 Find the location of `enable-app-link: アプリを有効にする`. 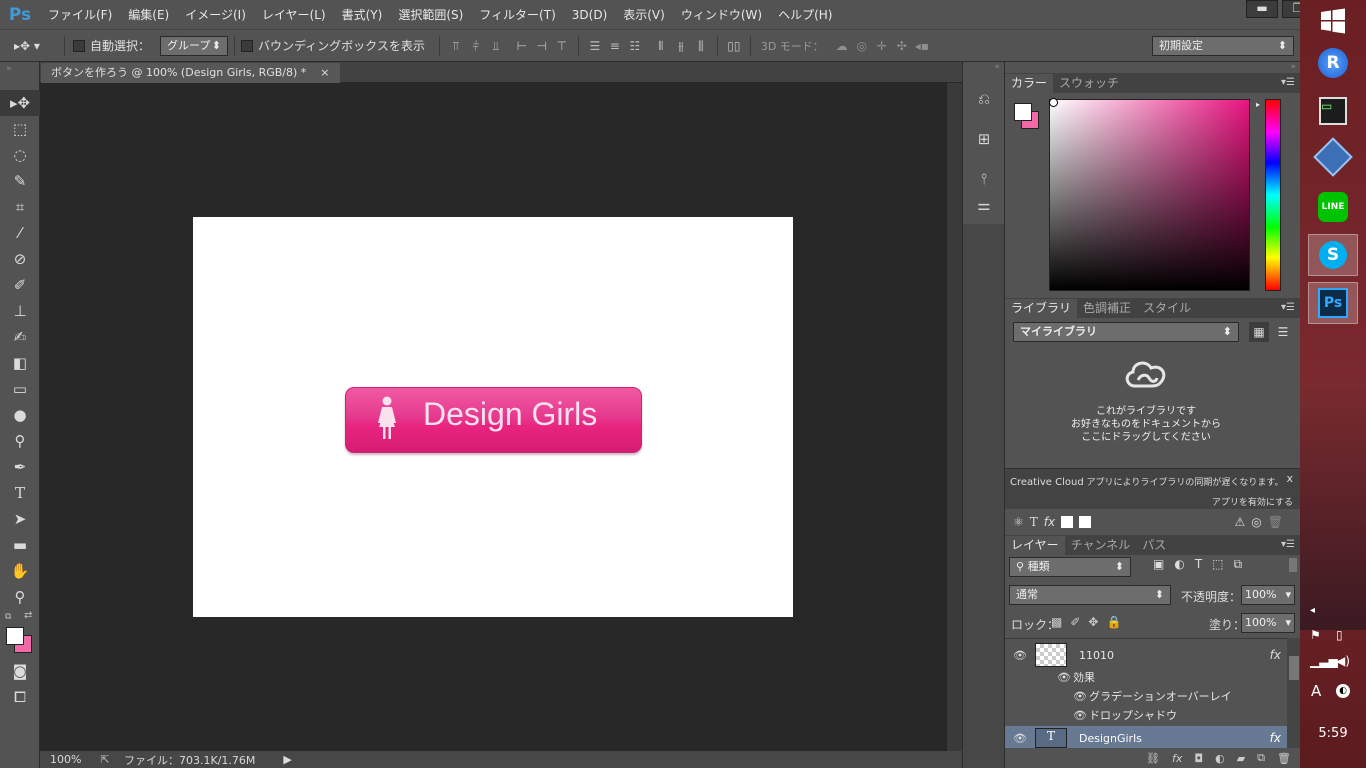

enable-app-link: アプリを有効にする is located at coordinates (1252, 501).